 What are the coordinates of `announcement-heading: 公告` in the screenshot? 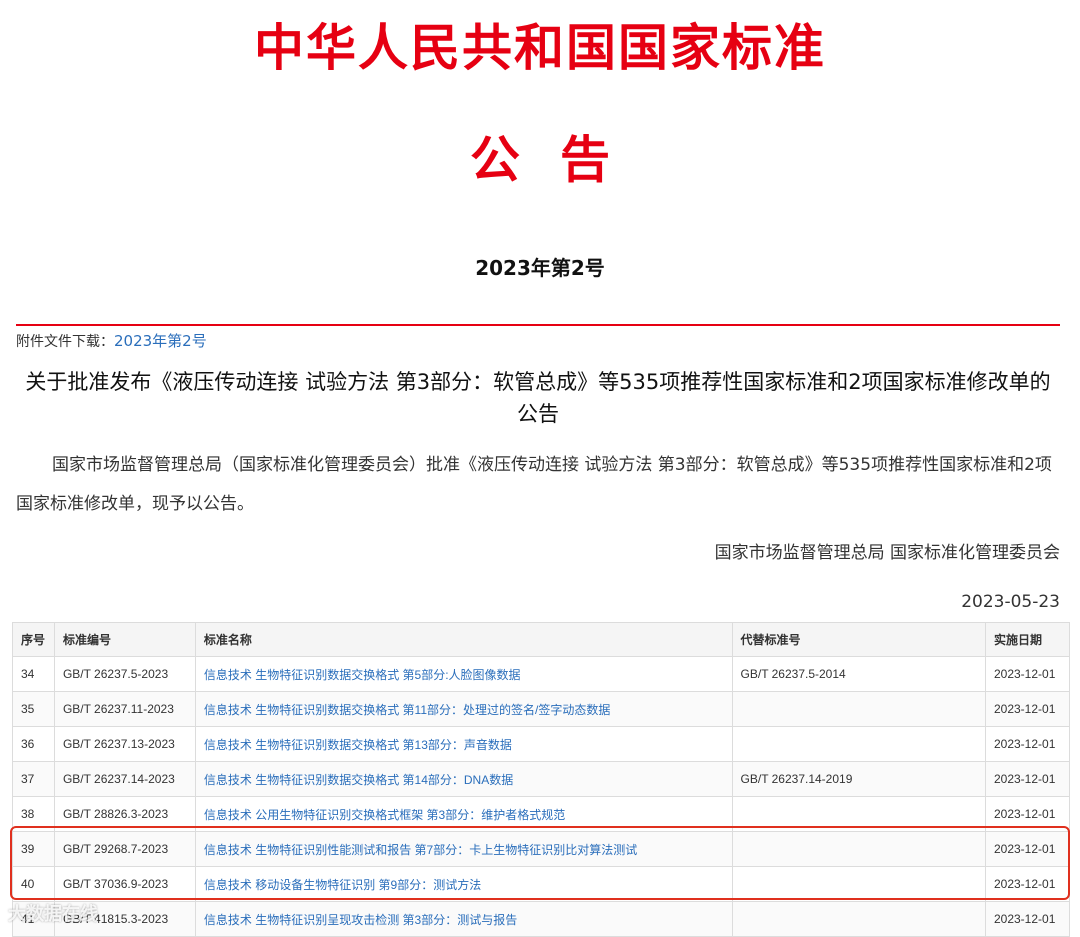 It's located at (560, 160).